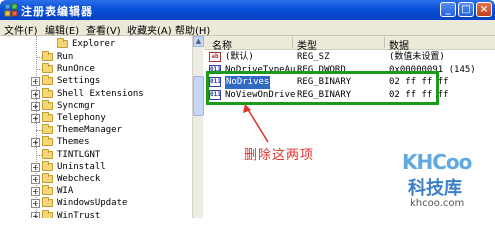 The image size is (495, 240). I want to click on tree-item-label: Webcheck, so click(79, 179).